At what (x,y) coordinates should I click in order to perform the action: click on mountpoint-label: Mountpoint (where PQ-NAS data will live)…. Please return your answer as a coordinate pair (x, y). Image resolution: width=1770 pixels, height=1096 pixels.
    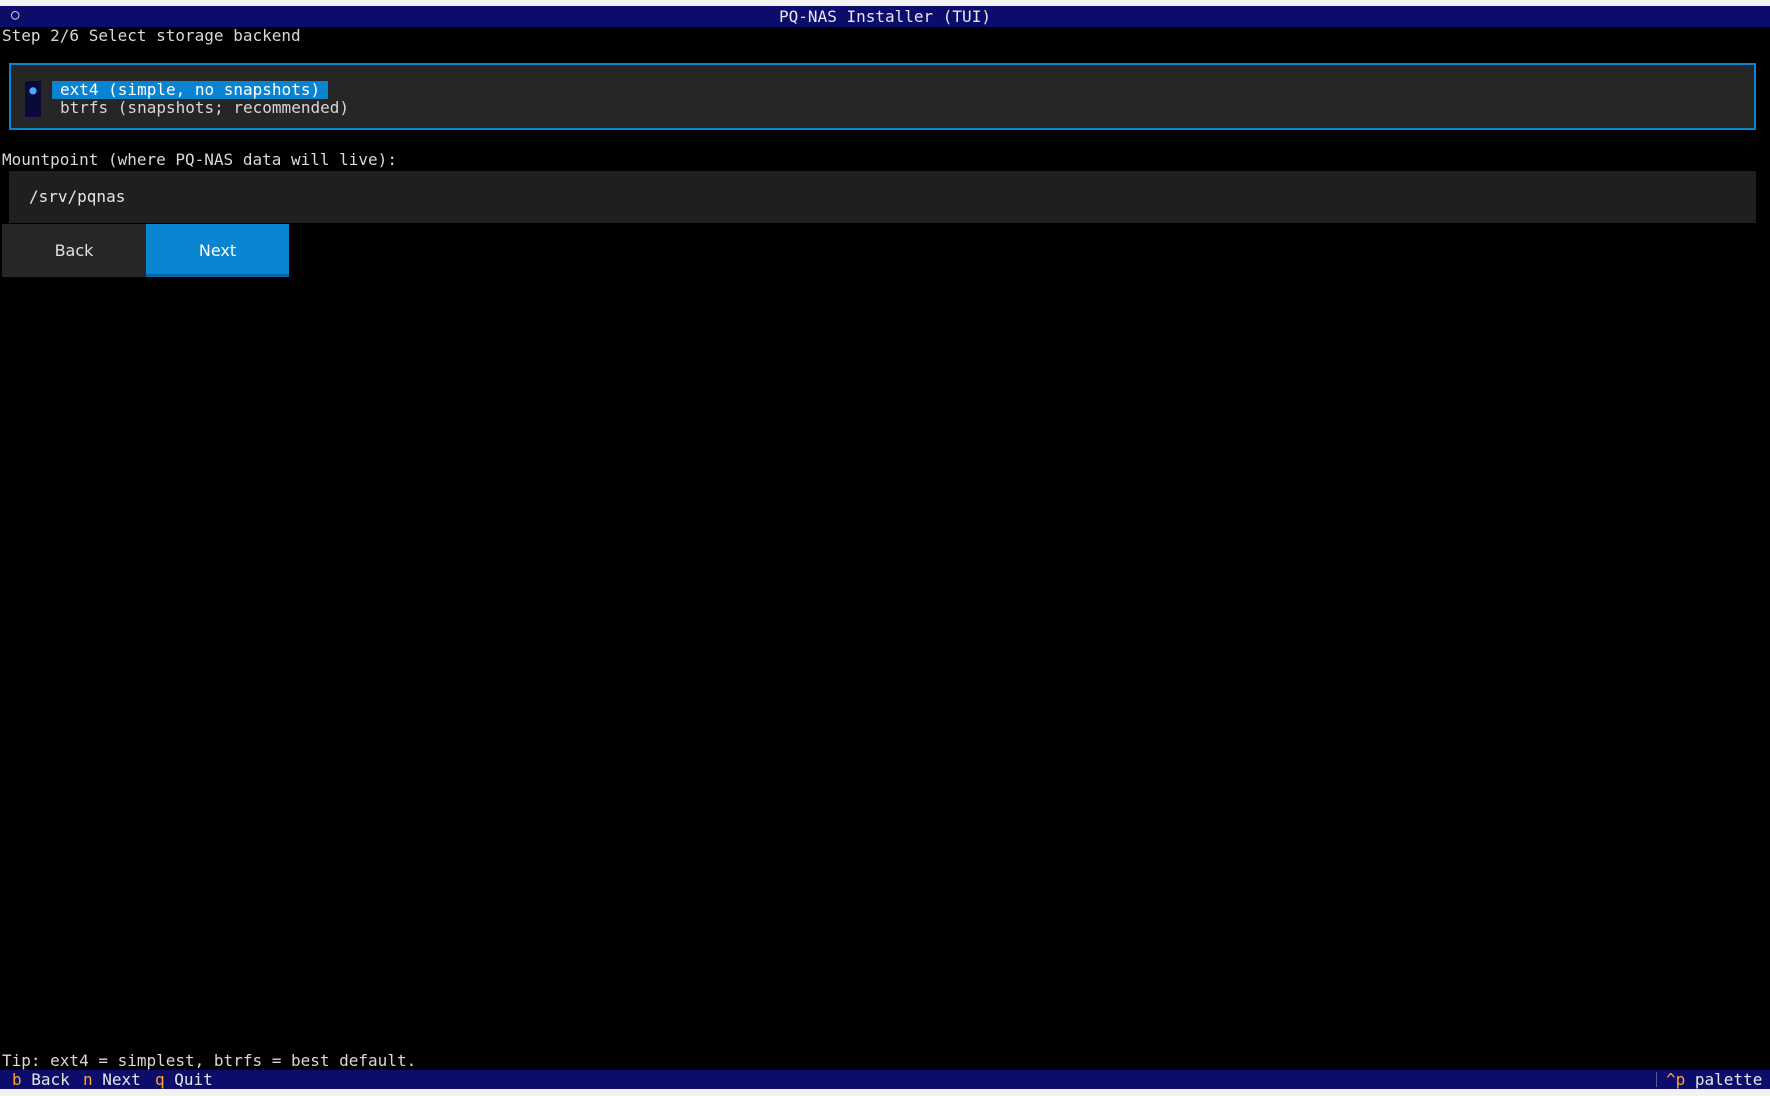
    Looking at the image, I should click on (199, 159).